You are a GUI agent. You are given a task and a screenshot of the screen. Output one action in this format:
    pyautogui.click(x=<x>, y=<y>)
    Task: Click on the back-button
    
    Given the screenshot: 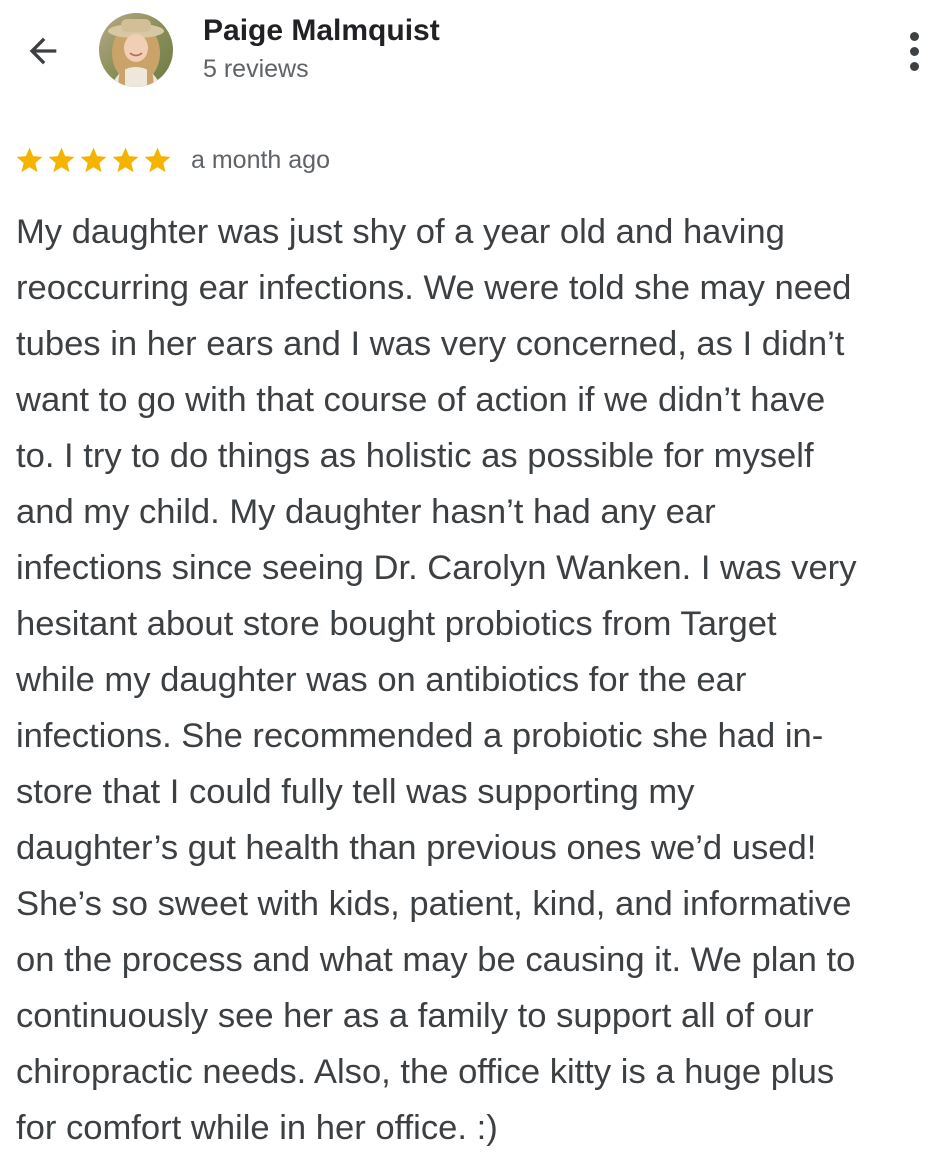 What is the action you would take?
    pyautogui.click(x=43, y=51)
    